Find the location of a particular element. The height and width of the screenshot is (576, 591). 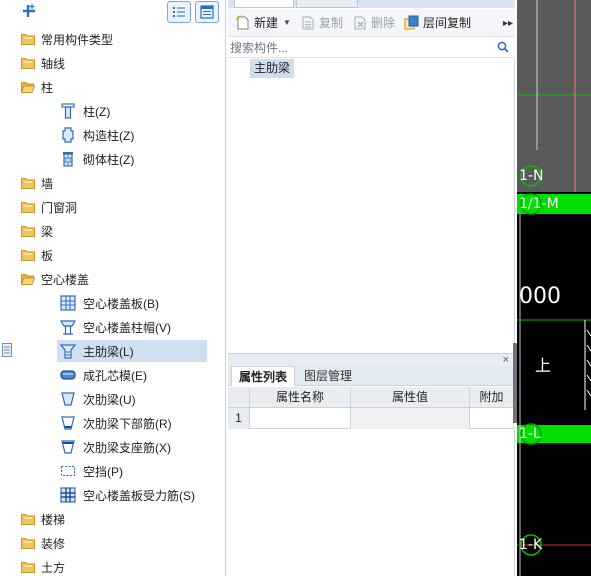

tree-category: 空心楼盖 is located at coordinates (55, 279).